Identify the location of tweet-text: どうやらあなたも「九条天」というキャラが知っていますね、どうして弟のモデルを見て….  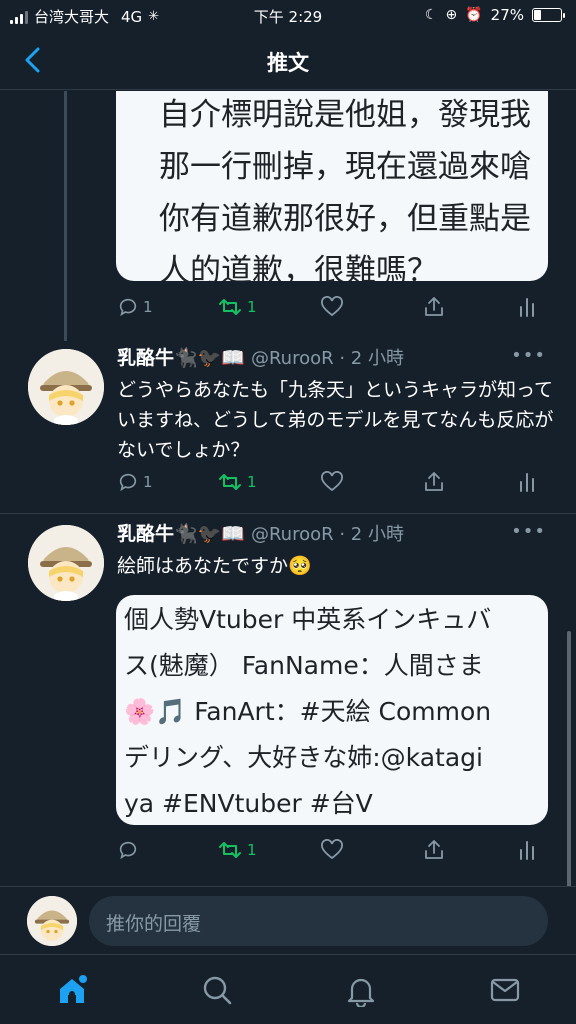
(335, 420).